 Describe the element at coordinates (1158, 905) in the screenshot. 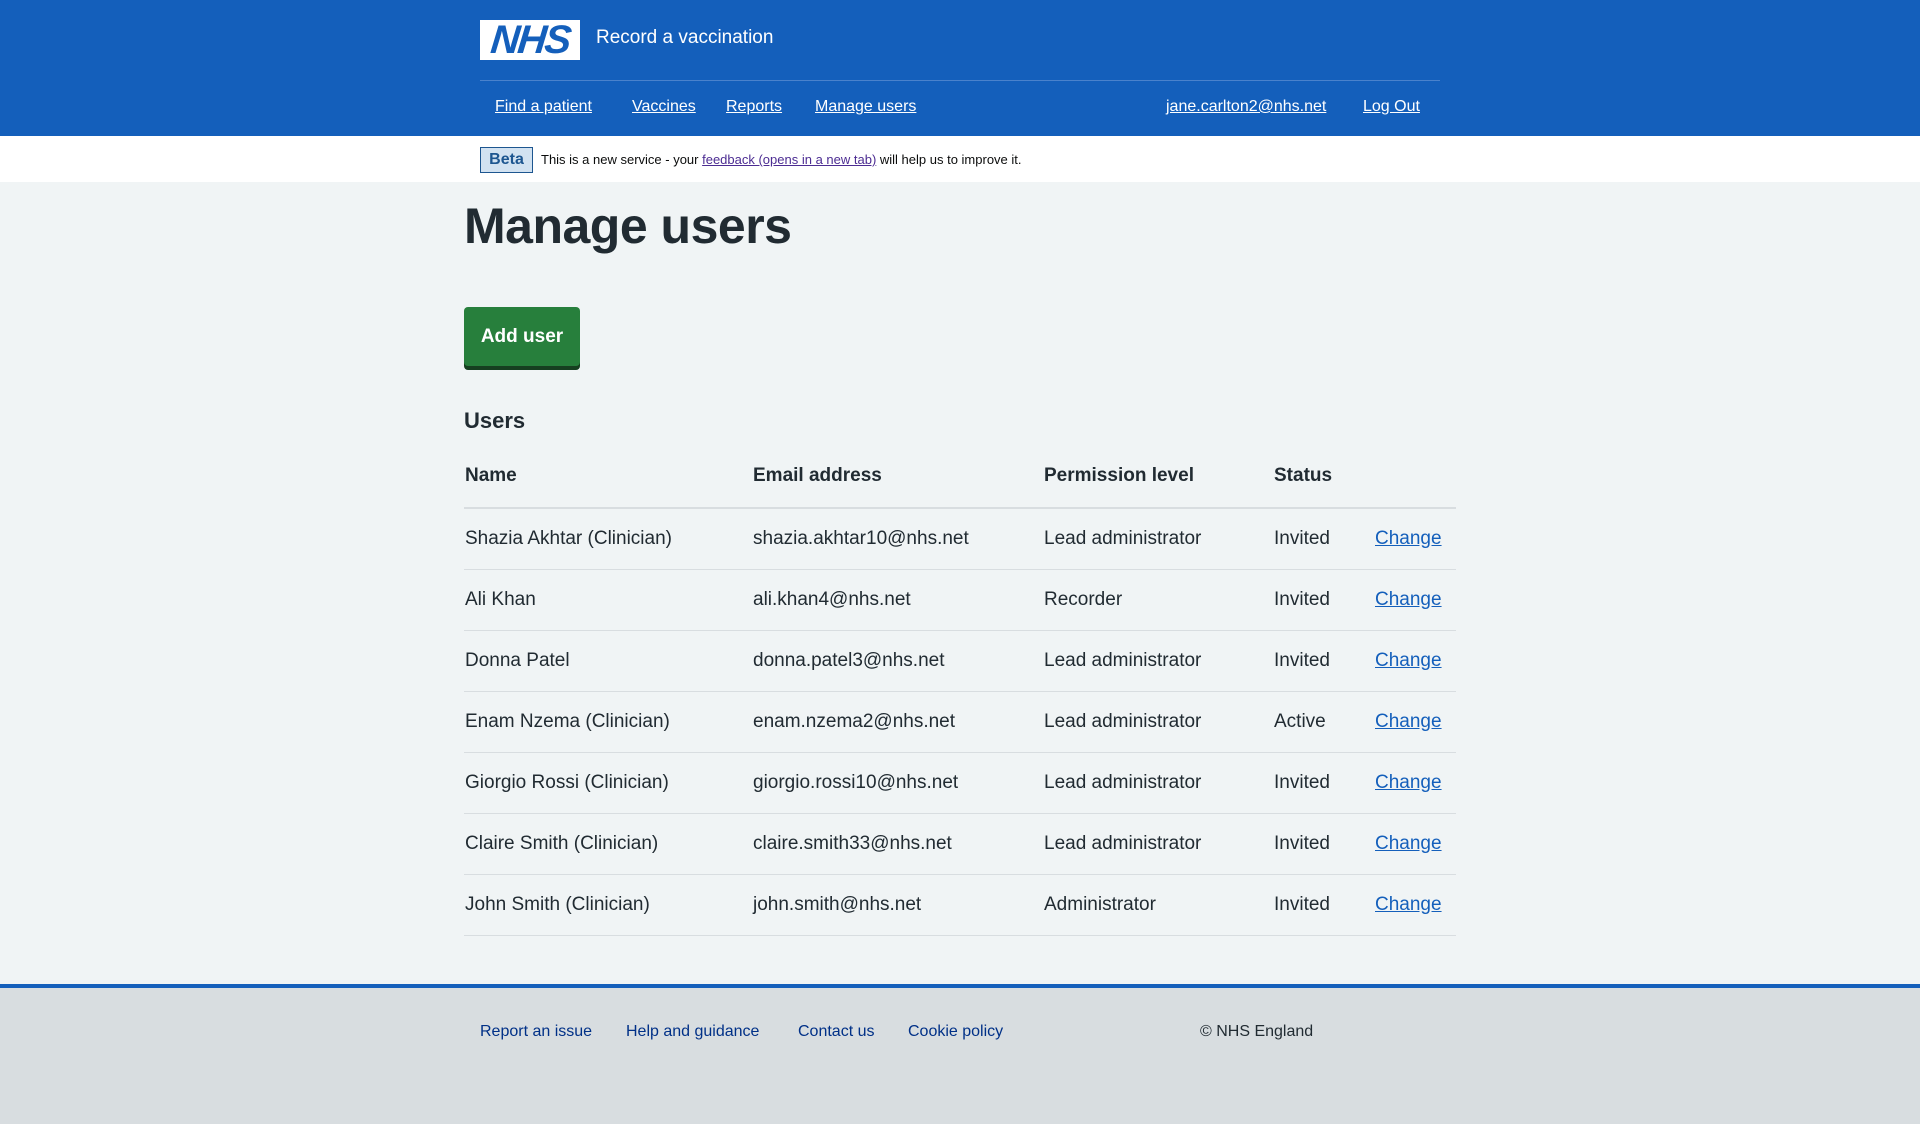

I see `user-permission: Administrator` at that location.